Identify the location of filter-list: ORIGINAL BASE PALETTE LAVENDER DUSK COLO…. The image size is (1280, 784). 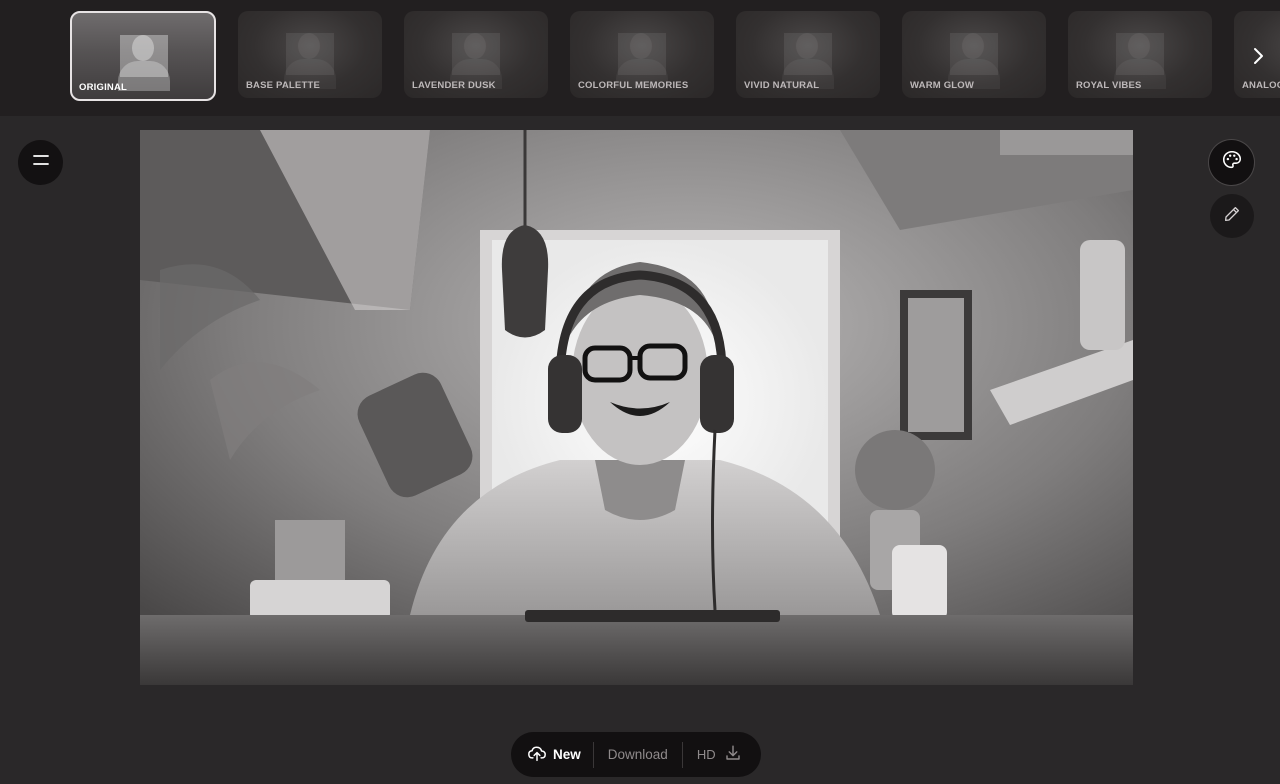
(675, 56).